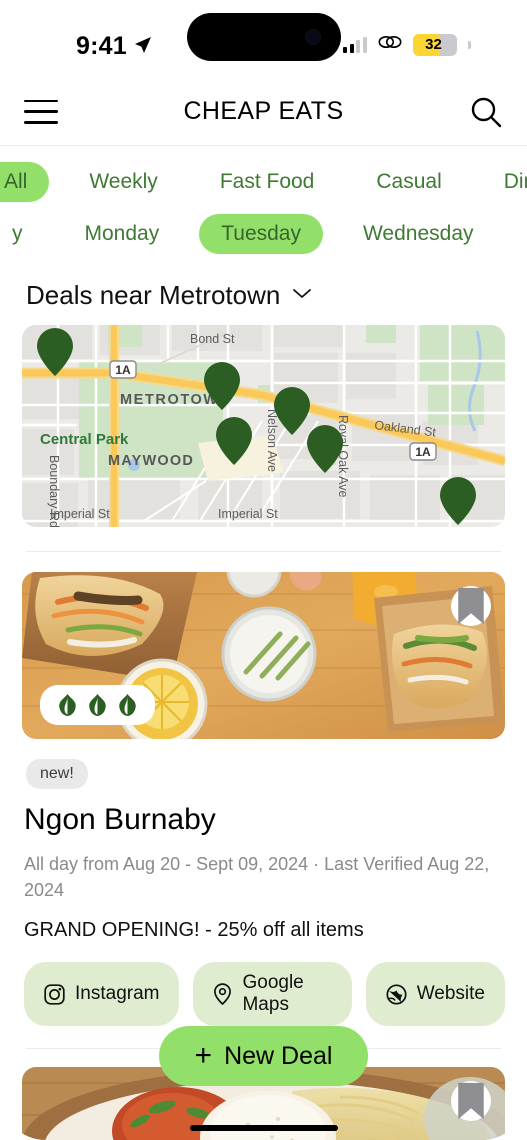 This screenshot has width=527, height=1140. What do you see at coordinates (151, 461) in the screenshot?
I see `svg-text: MAYWOOD` at bounding box center [151, 461].